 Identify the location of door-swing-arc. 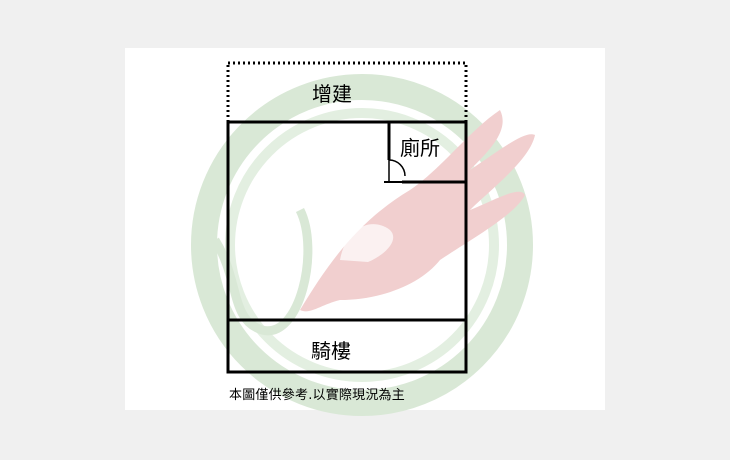
(397, 168).